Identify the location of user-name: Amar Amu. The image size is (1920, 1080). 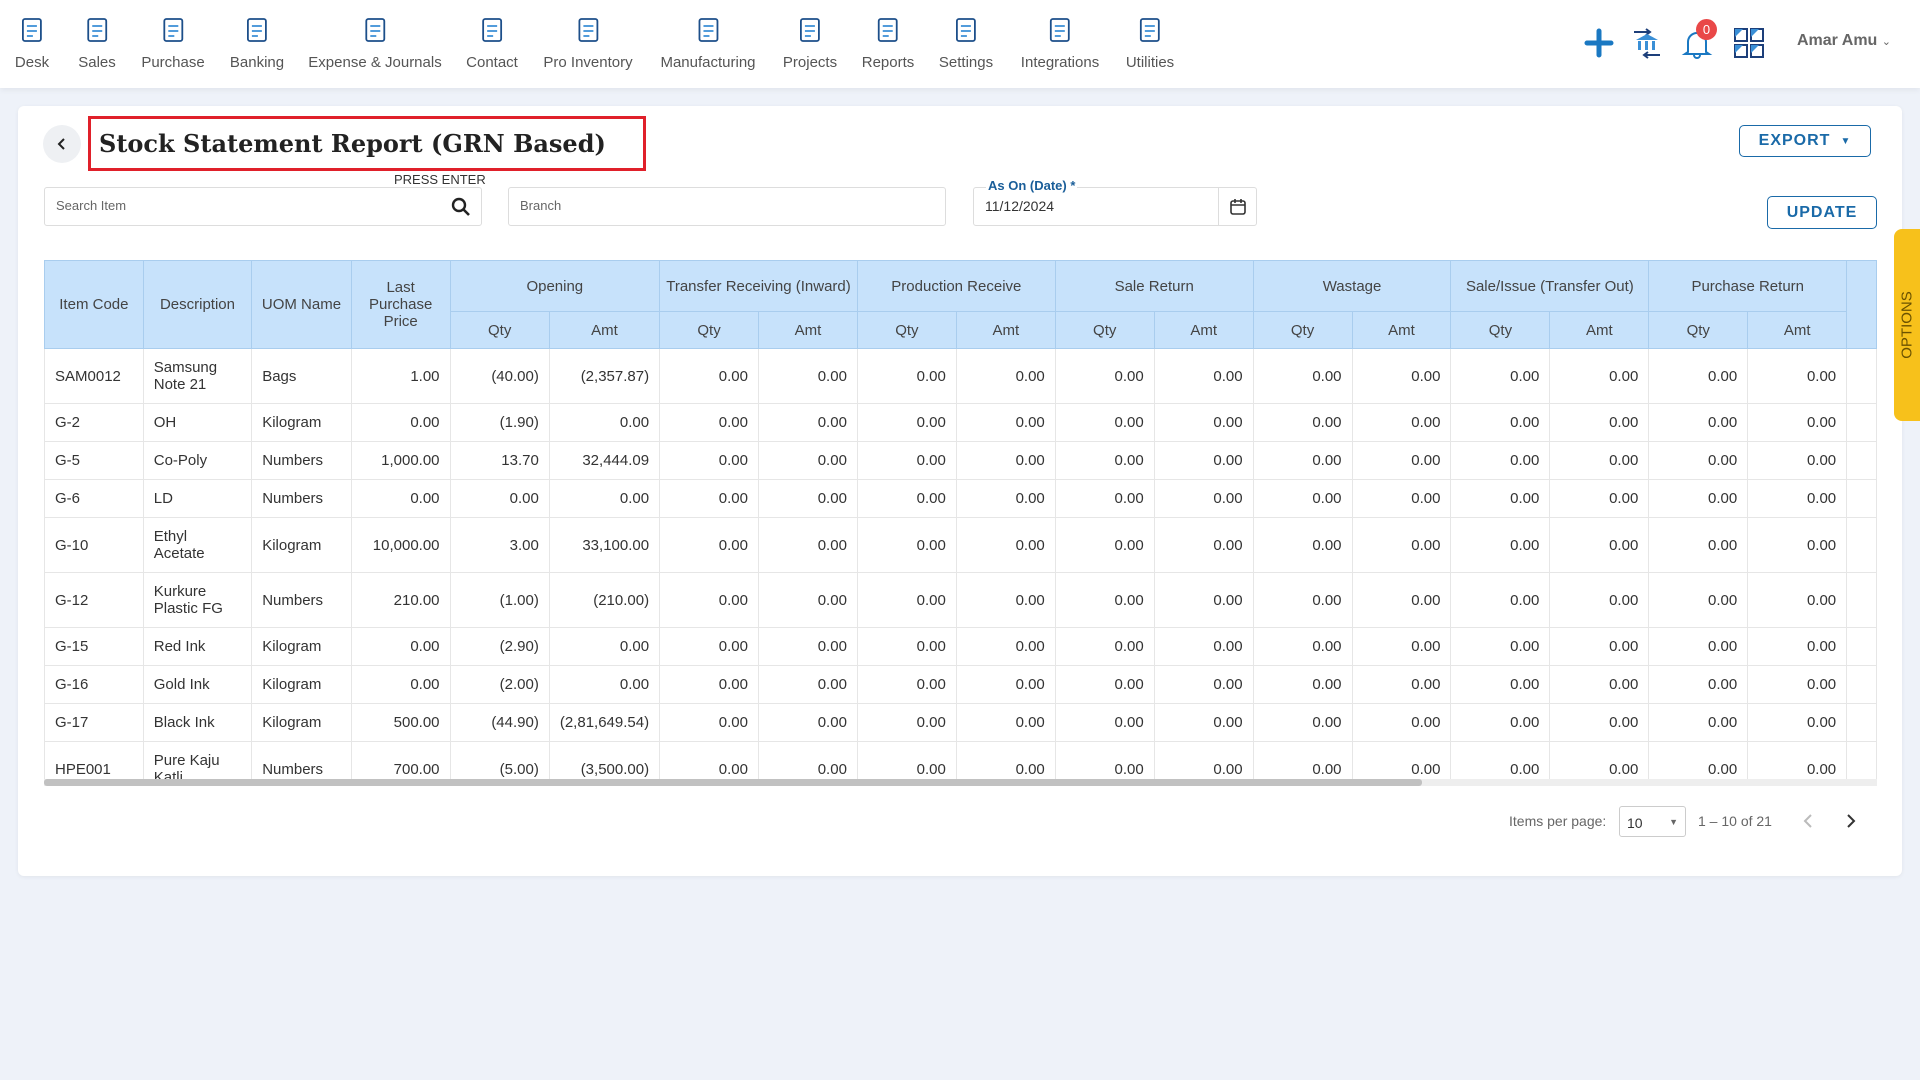
(1837, 40).